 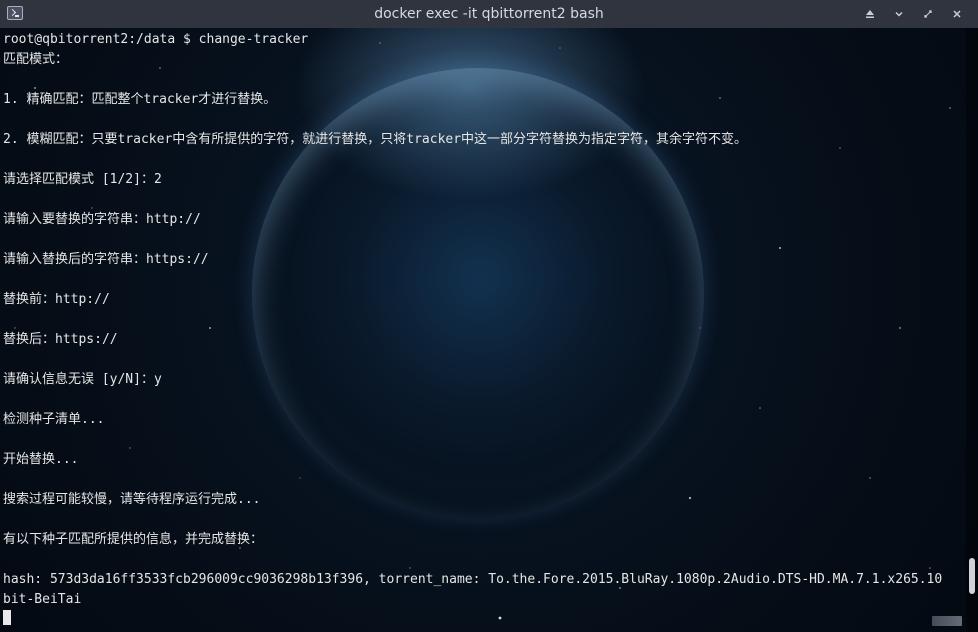 I want to click on terminal-line: 请输入替换后的字符串：https://, so click(x=106, y=259).